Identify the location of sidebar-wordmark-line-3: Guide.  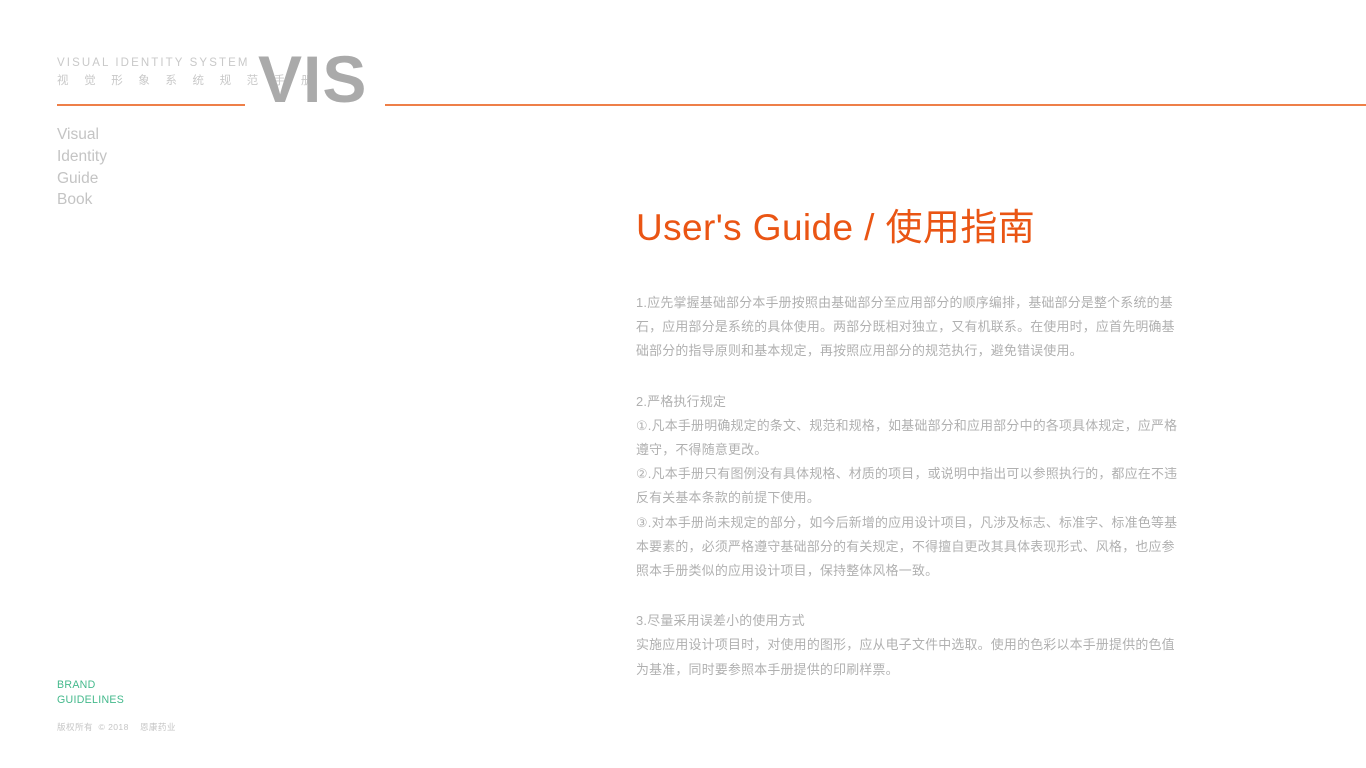
(78, 178).